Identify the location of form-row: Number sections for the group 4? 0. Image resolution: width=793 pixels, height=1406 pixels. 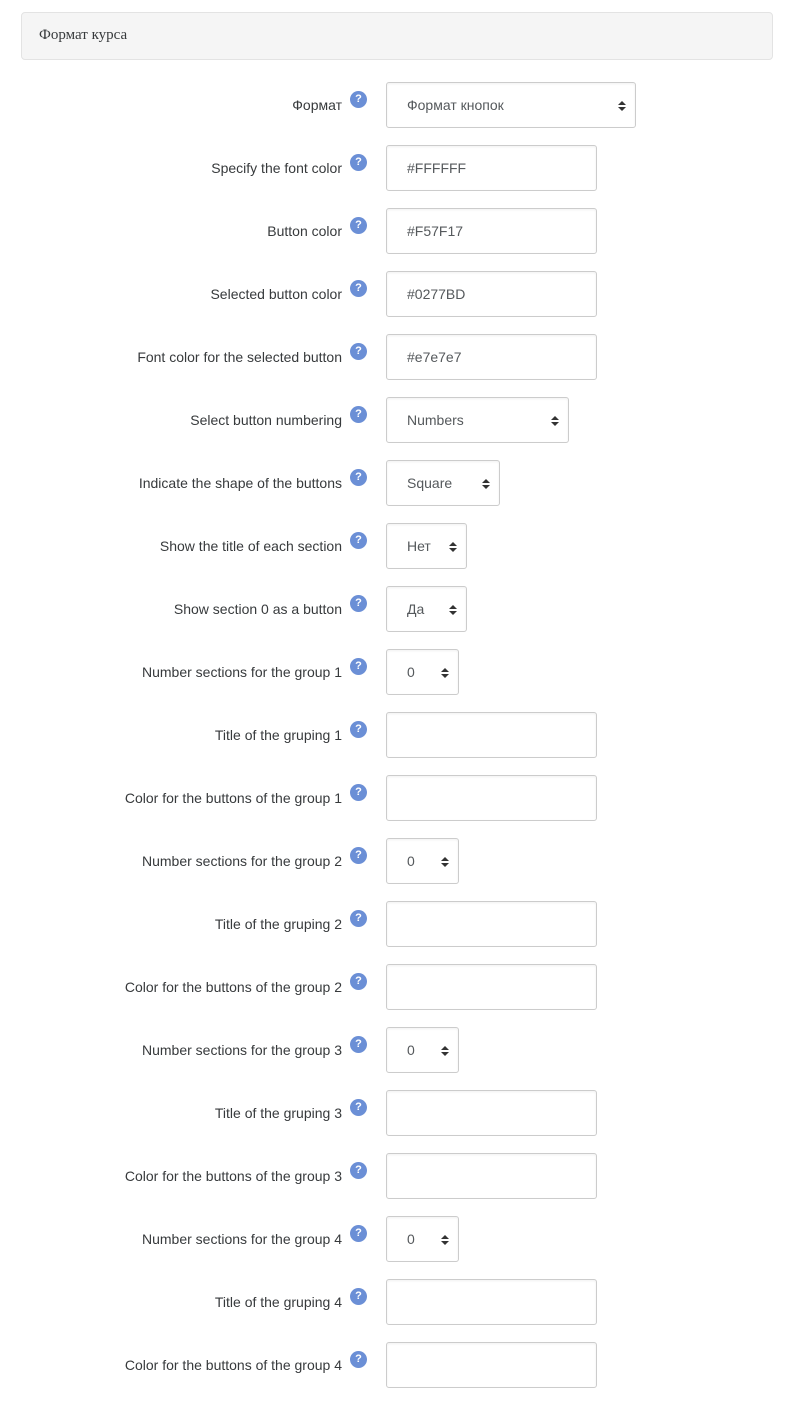
(396, 1239).